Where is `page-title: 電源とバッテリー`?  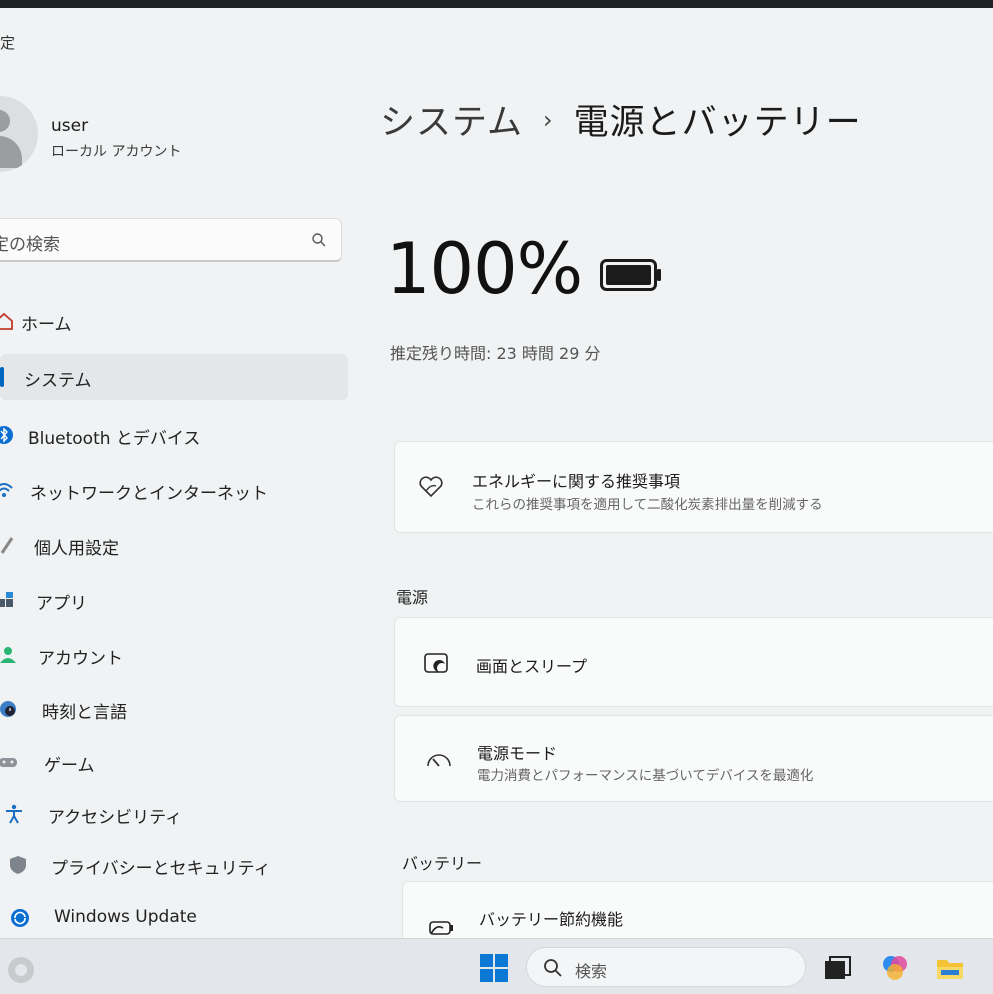
page-title: 電源とバッテリー is located at coordinates (717, 123).